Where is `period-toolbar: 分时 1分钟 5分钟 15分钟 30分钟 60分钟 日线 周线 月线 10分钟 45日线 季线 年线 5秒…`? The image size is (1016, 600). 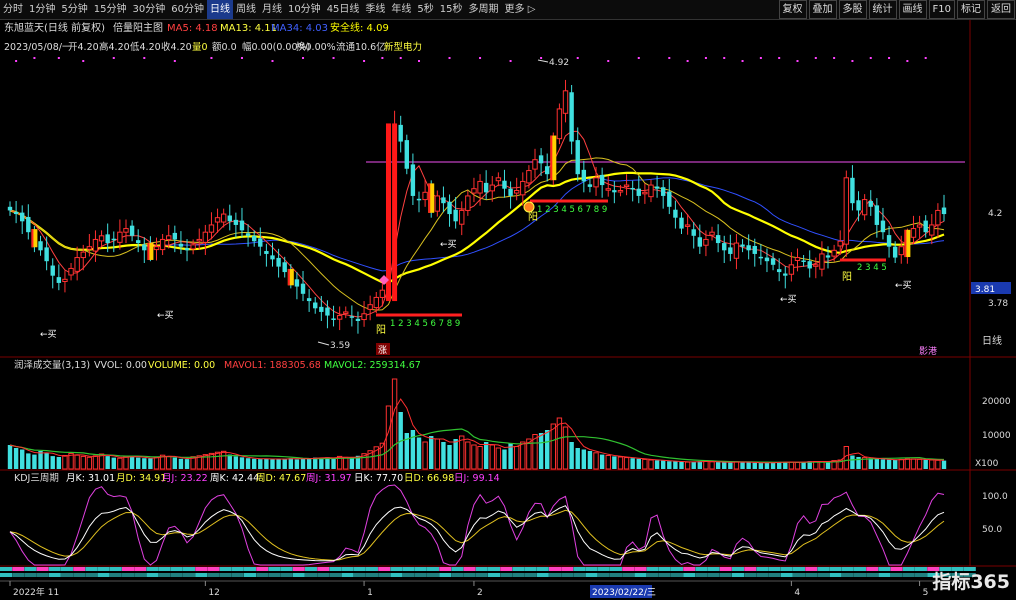 period-toolbar: 分时 1分钟 5分钟 15分钟 30分钟 60分钟 日线 周线 月线 10分钟 45日线 季线 年线 5秒… is located at coordinates (508, 10).